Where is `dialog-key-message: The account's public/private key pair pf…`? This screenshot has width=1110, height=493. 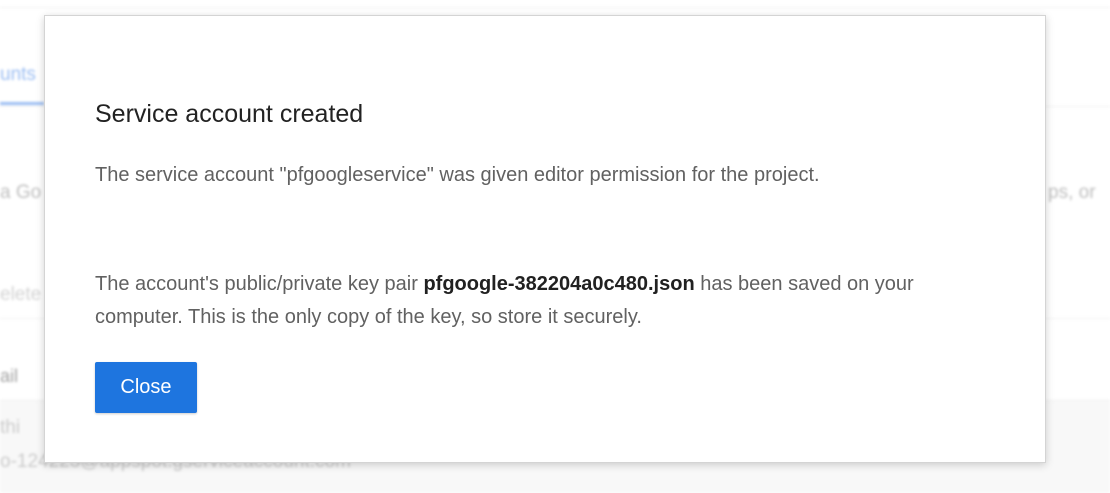
dialog-key-message: The account's public/private key pair pf… is located at coordinates (535, 301).